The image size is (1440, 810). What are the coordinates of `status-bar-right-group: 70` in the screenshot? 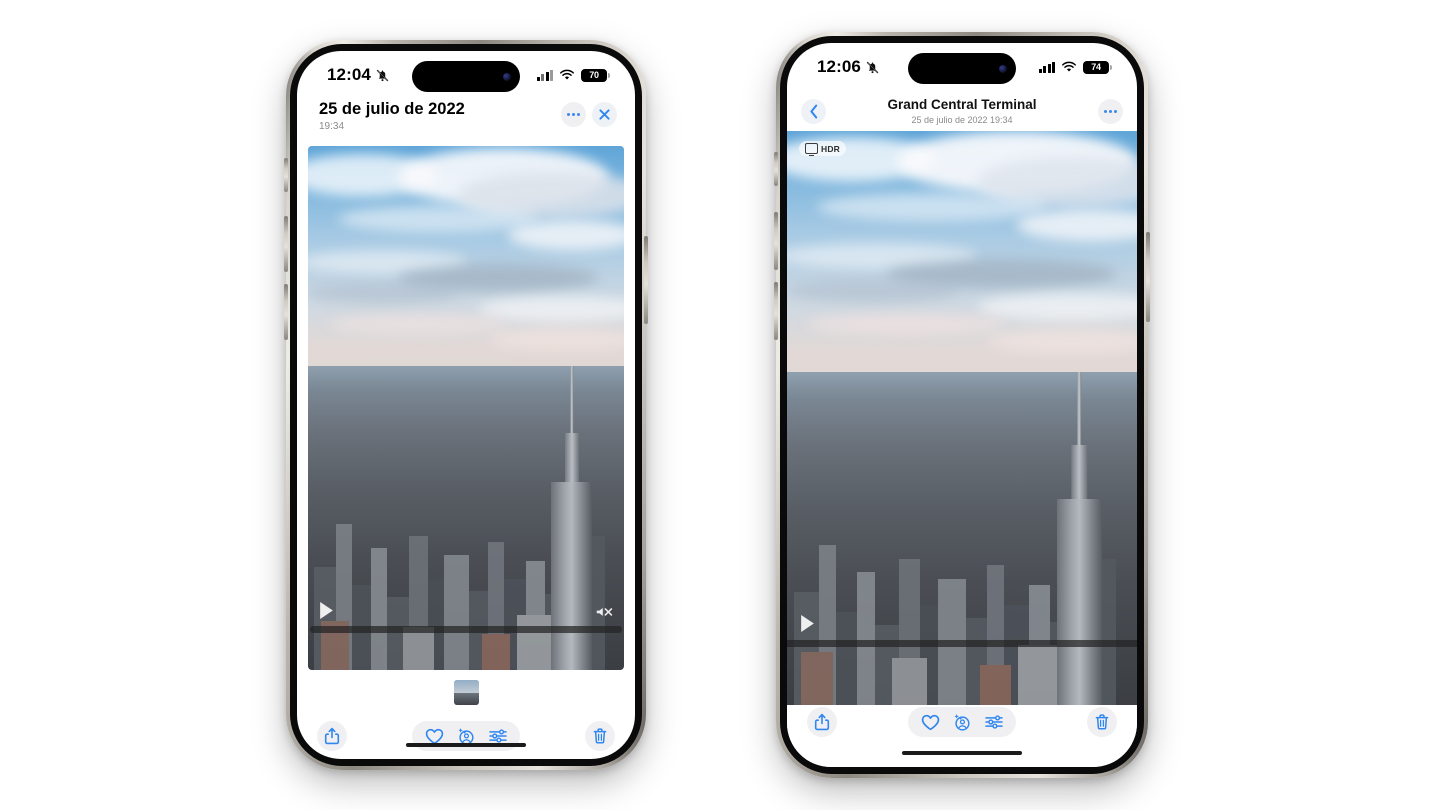 It's located at (573, 75).